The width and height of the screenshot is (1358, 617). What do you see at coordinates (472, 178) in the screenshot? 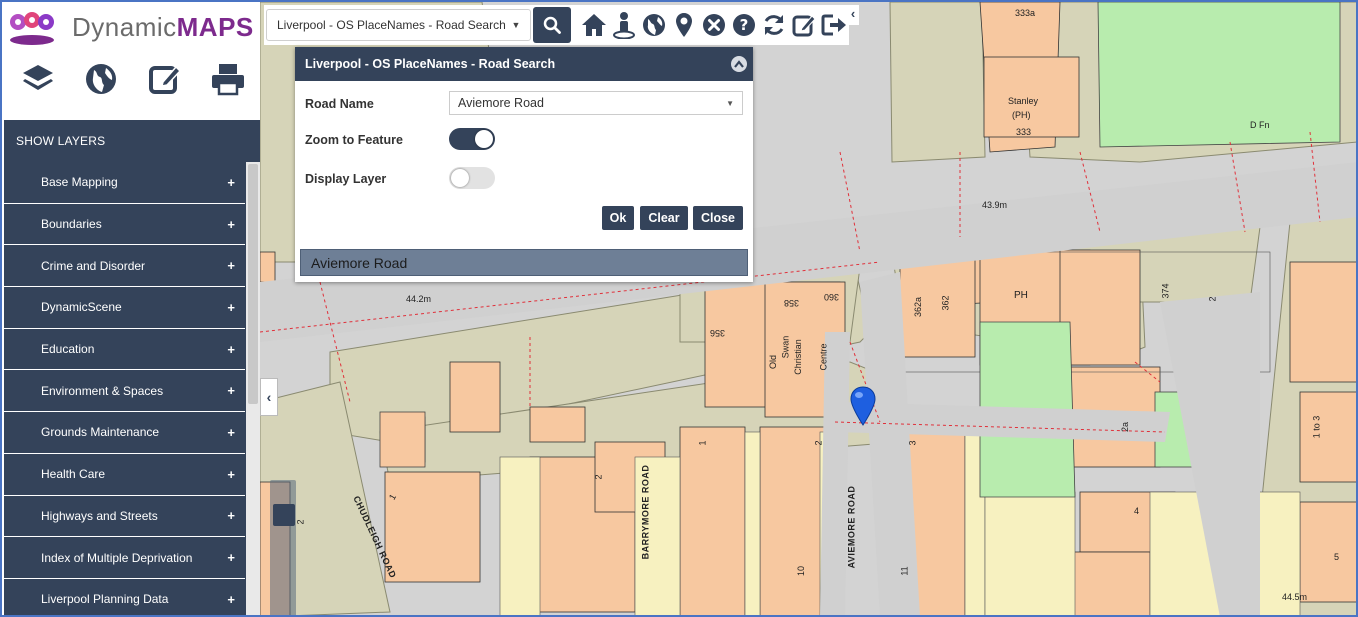
I see `display-layer-toggle` at bounding box center [472, 178].